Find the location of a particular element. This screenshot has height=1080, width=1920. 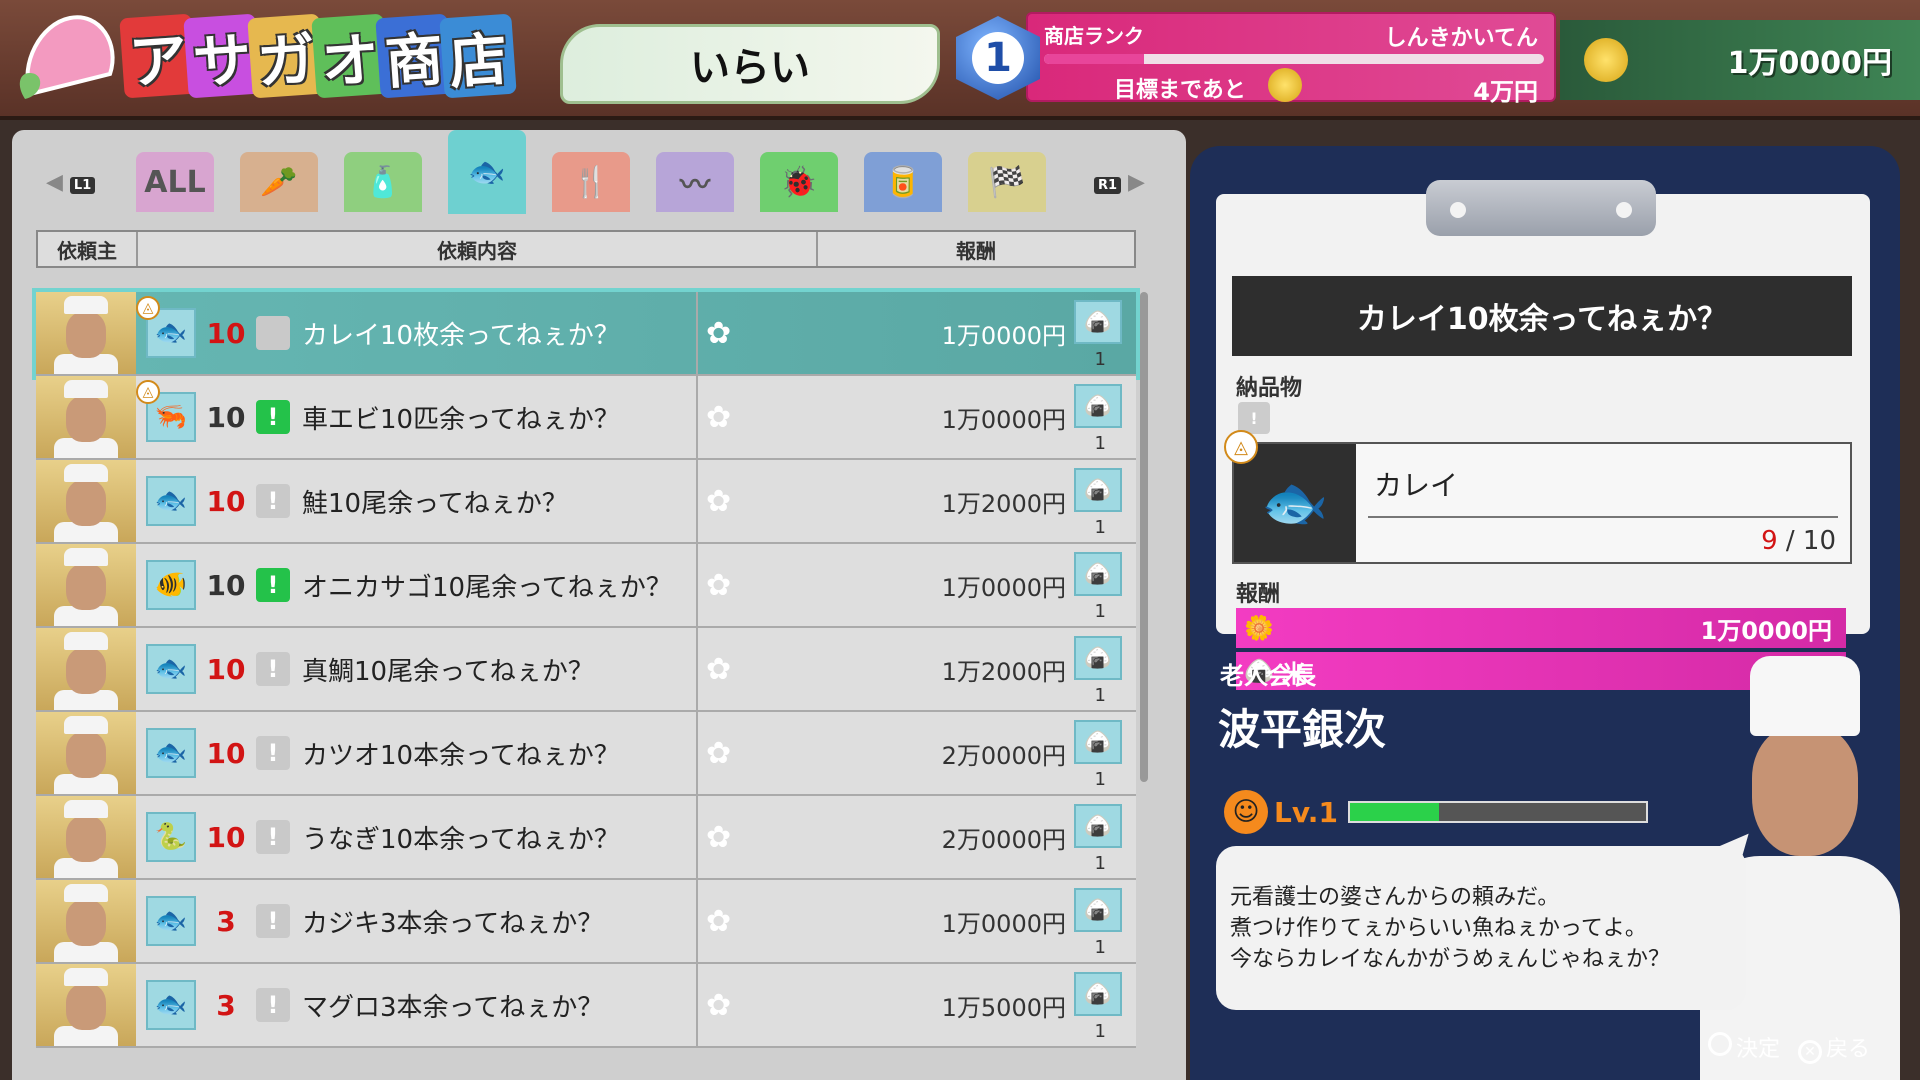

fish-icon: 🐟 is located at coordinates (487, 172).